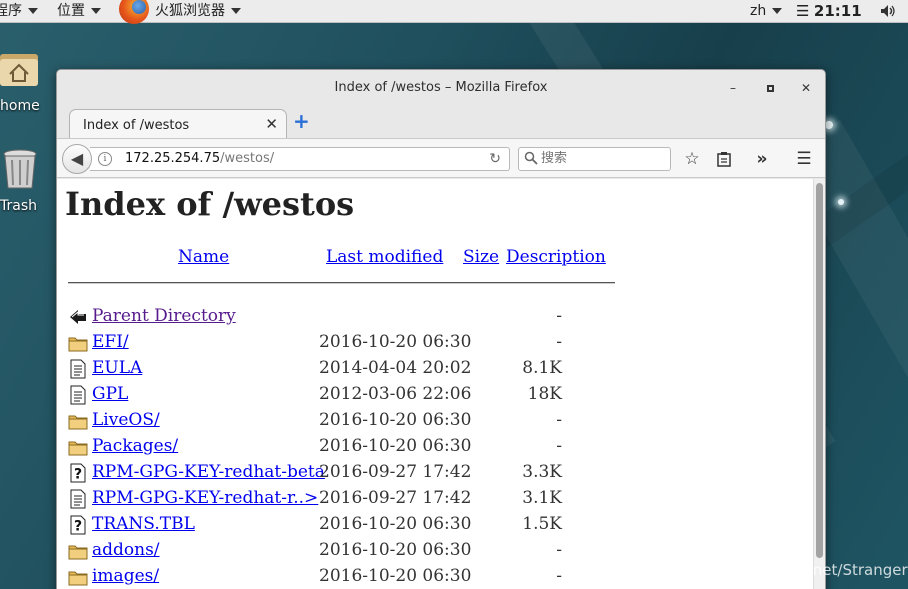 The image size is (908, 589). I want to click on column-header-size: Size, so click(481, 257).